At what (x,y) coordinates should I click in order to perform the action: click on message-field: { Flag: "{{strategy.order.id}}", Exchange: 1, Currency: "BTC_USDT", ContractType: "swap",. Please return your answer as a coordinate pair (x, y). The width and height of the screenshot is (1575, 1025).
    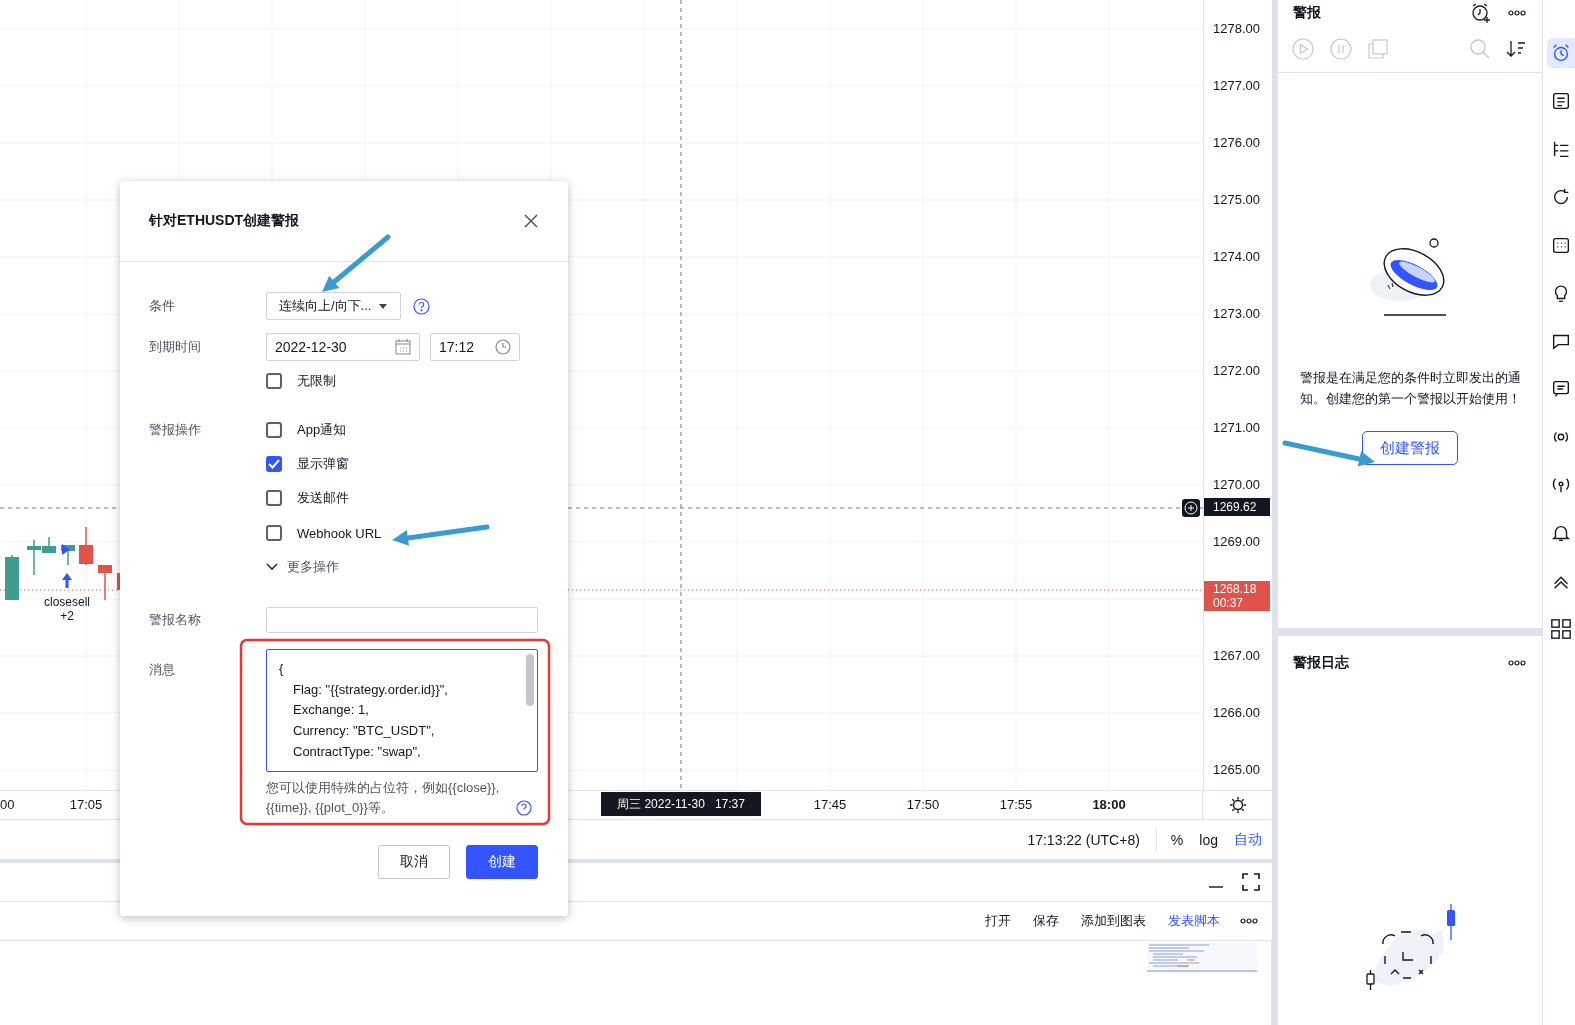
    Looking at the image, I should click on (402, 710).